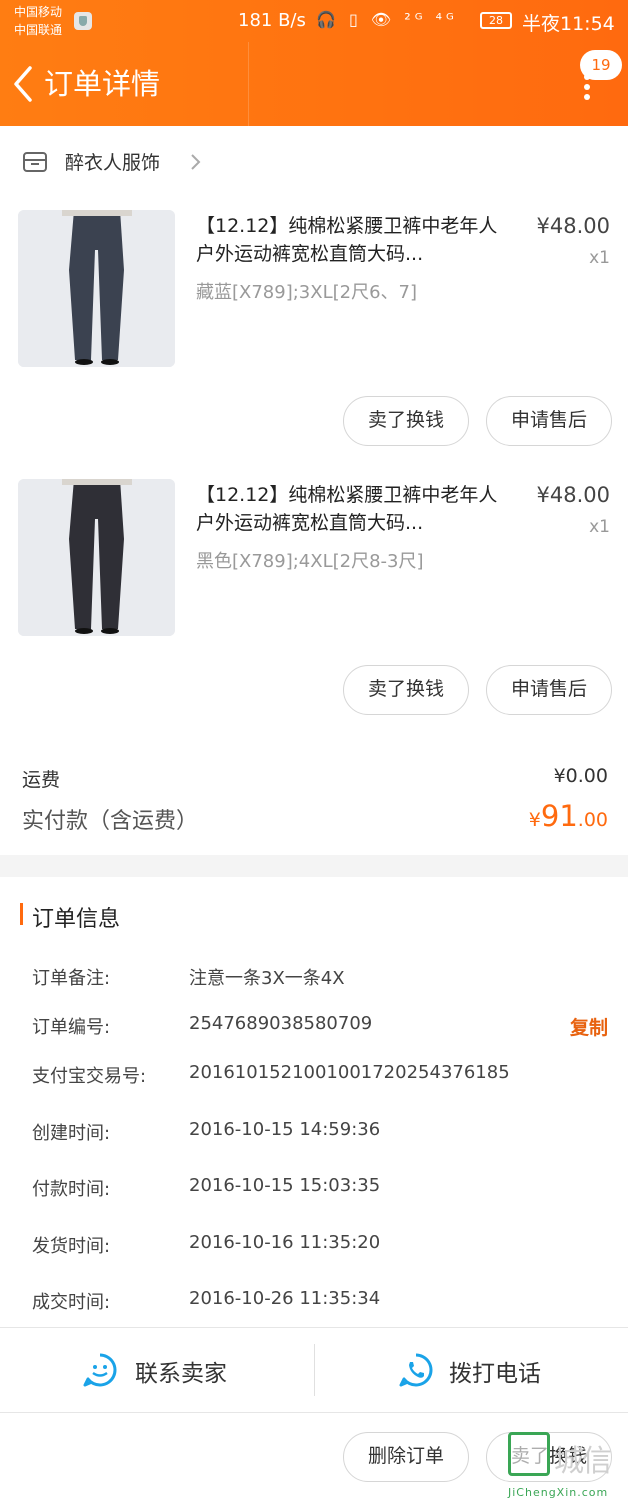 Image resolution: width=628 pixels, height=1500 pixels. I want to click on info-value: 2016-10-16 11:35:20, so click(285, 1242).